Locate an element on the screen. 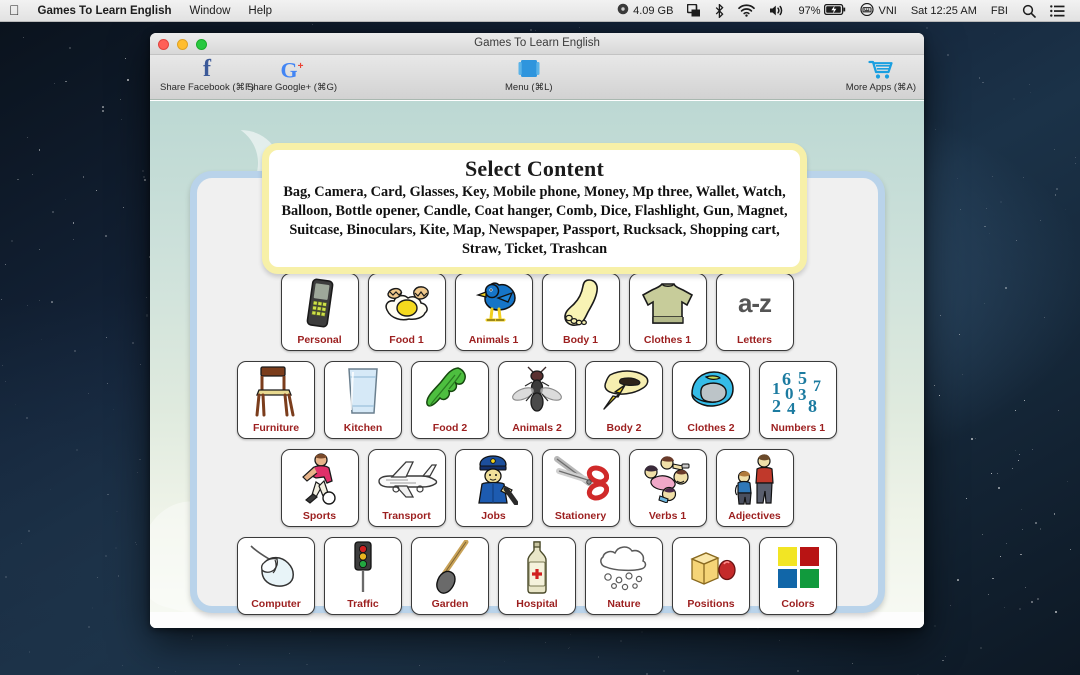  tile-label: Personal is located at coordinates (319, 340).